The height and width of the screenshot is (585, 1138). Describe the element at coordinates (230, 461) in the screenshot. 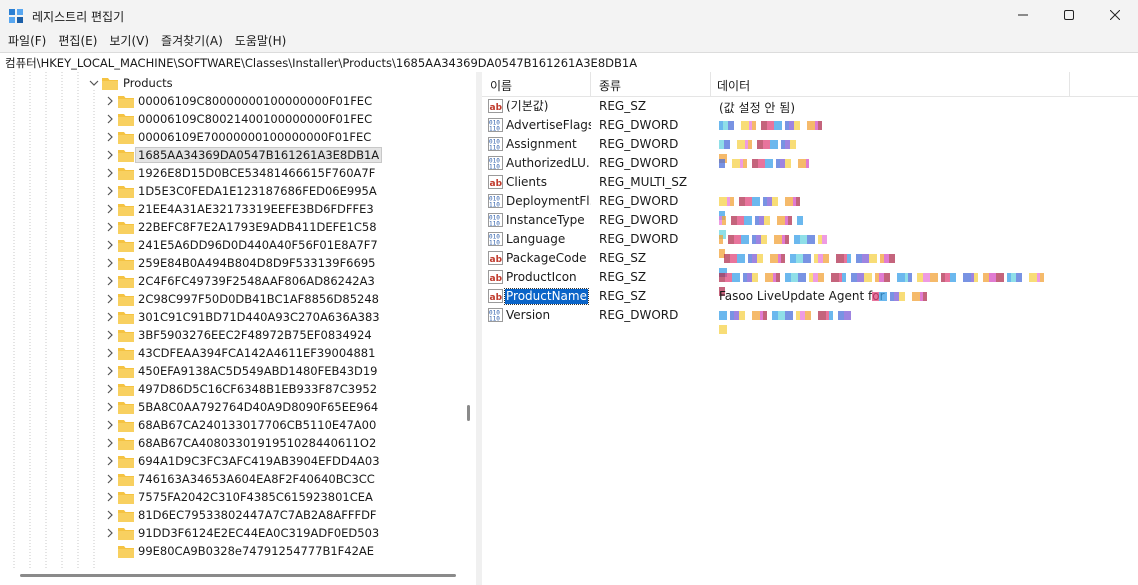

I see `tree-item-key: 694A1D9C3FC3AFC419AB3904EFDD4A03` at that location.